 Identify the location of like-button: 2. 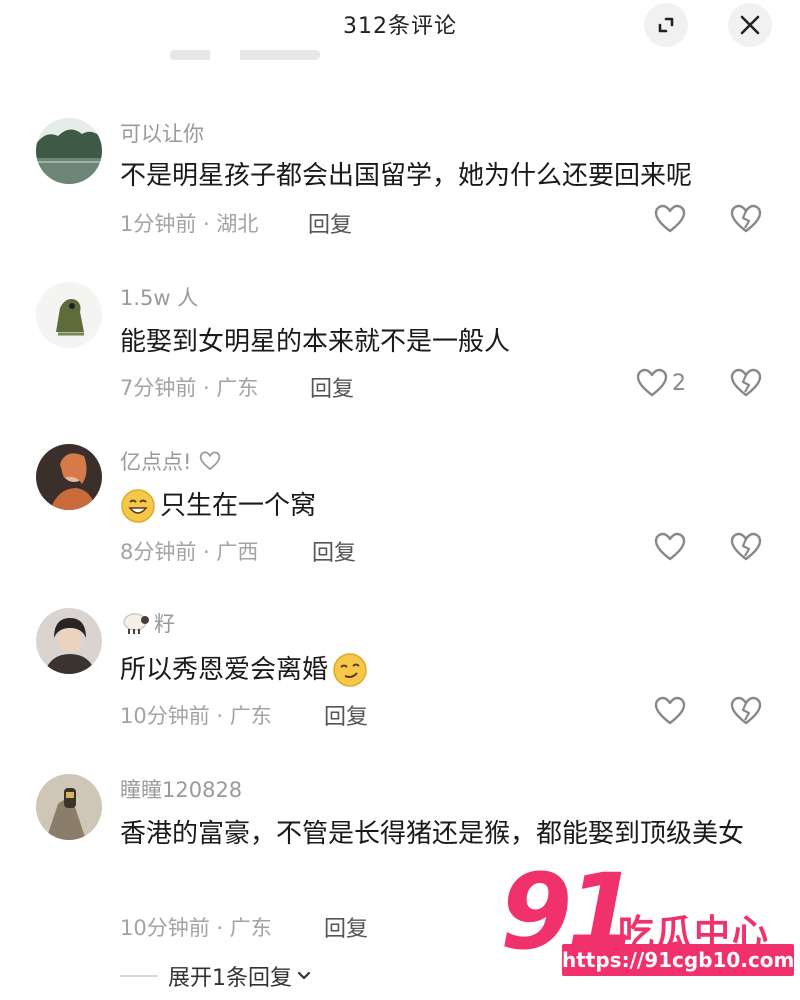
(661, 383).